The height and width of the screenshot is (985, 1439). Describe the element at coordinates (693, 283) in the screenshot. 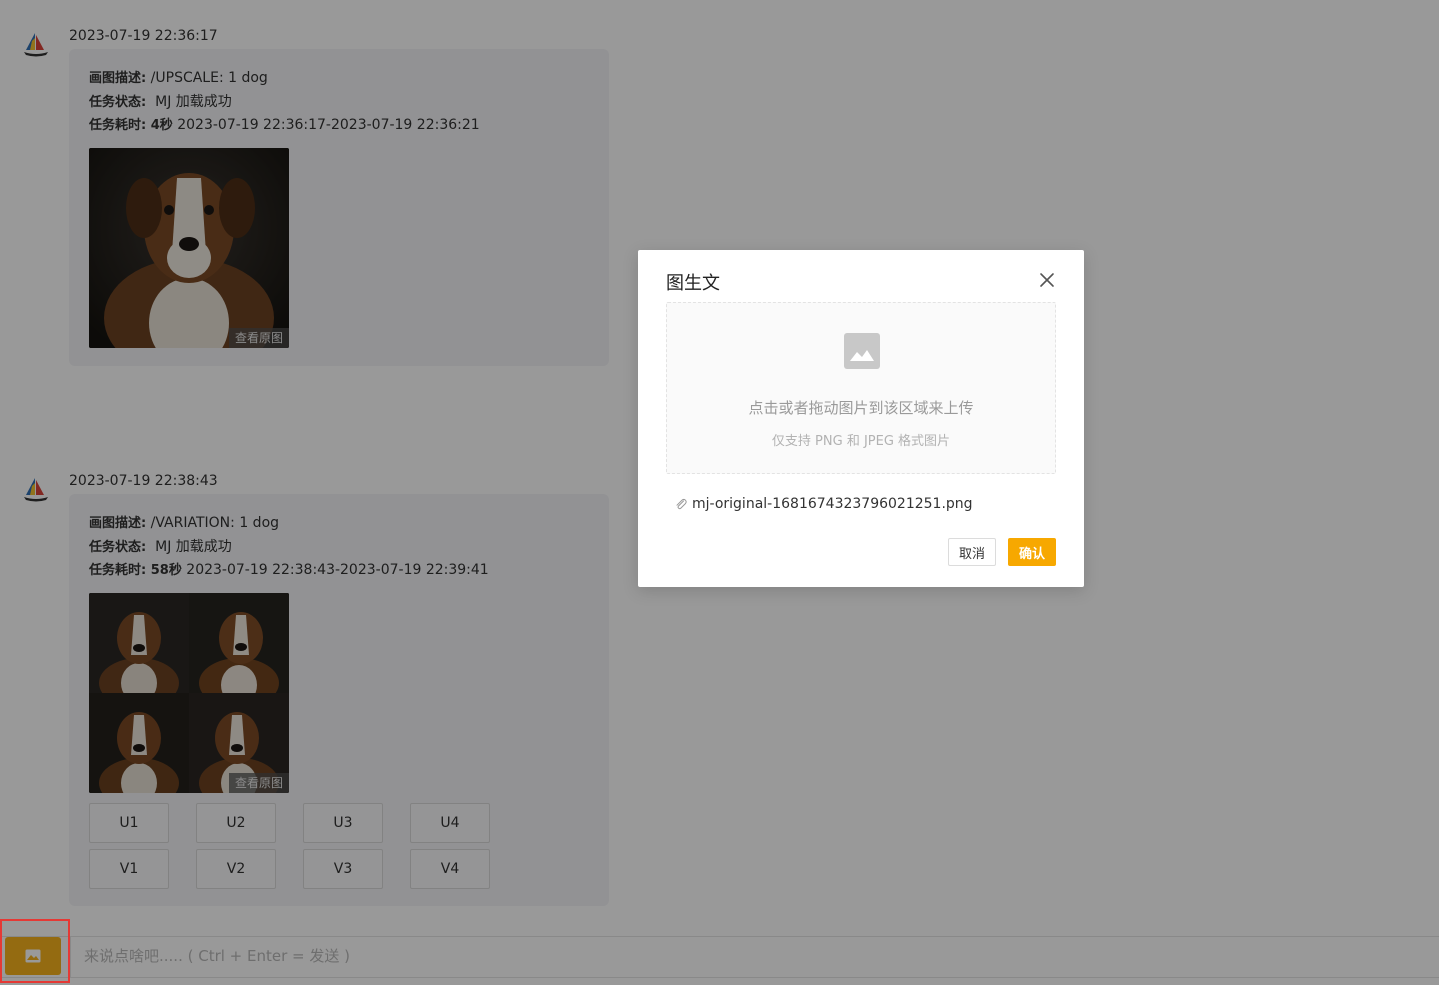

I see `dialog-title: 图生文` at that location.